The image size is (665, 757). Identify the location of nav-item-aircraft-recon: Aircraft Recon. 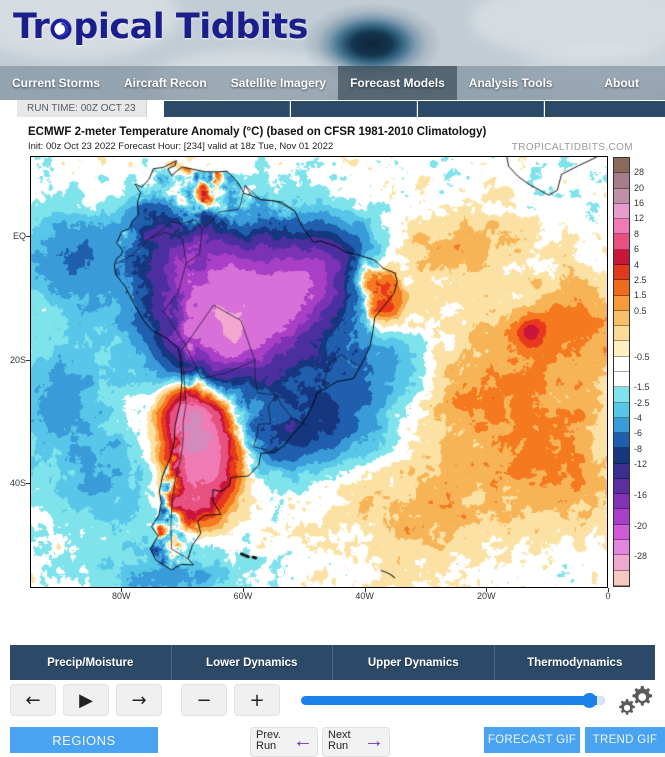
(165, 83).